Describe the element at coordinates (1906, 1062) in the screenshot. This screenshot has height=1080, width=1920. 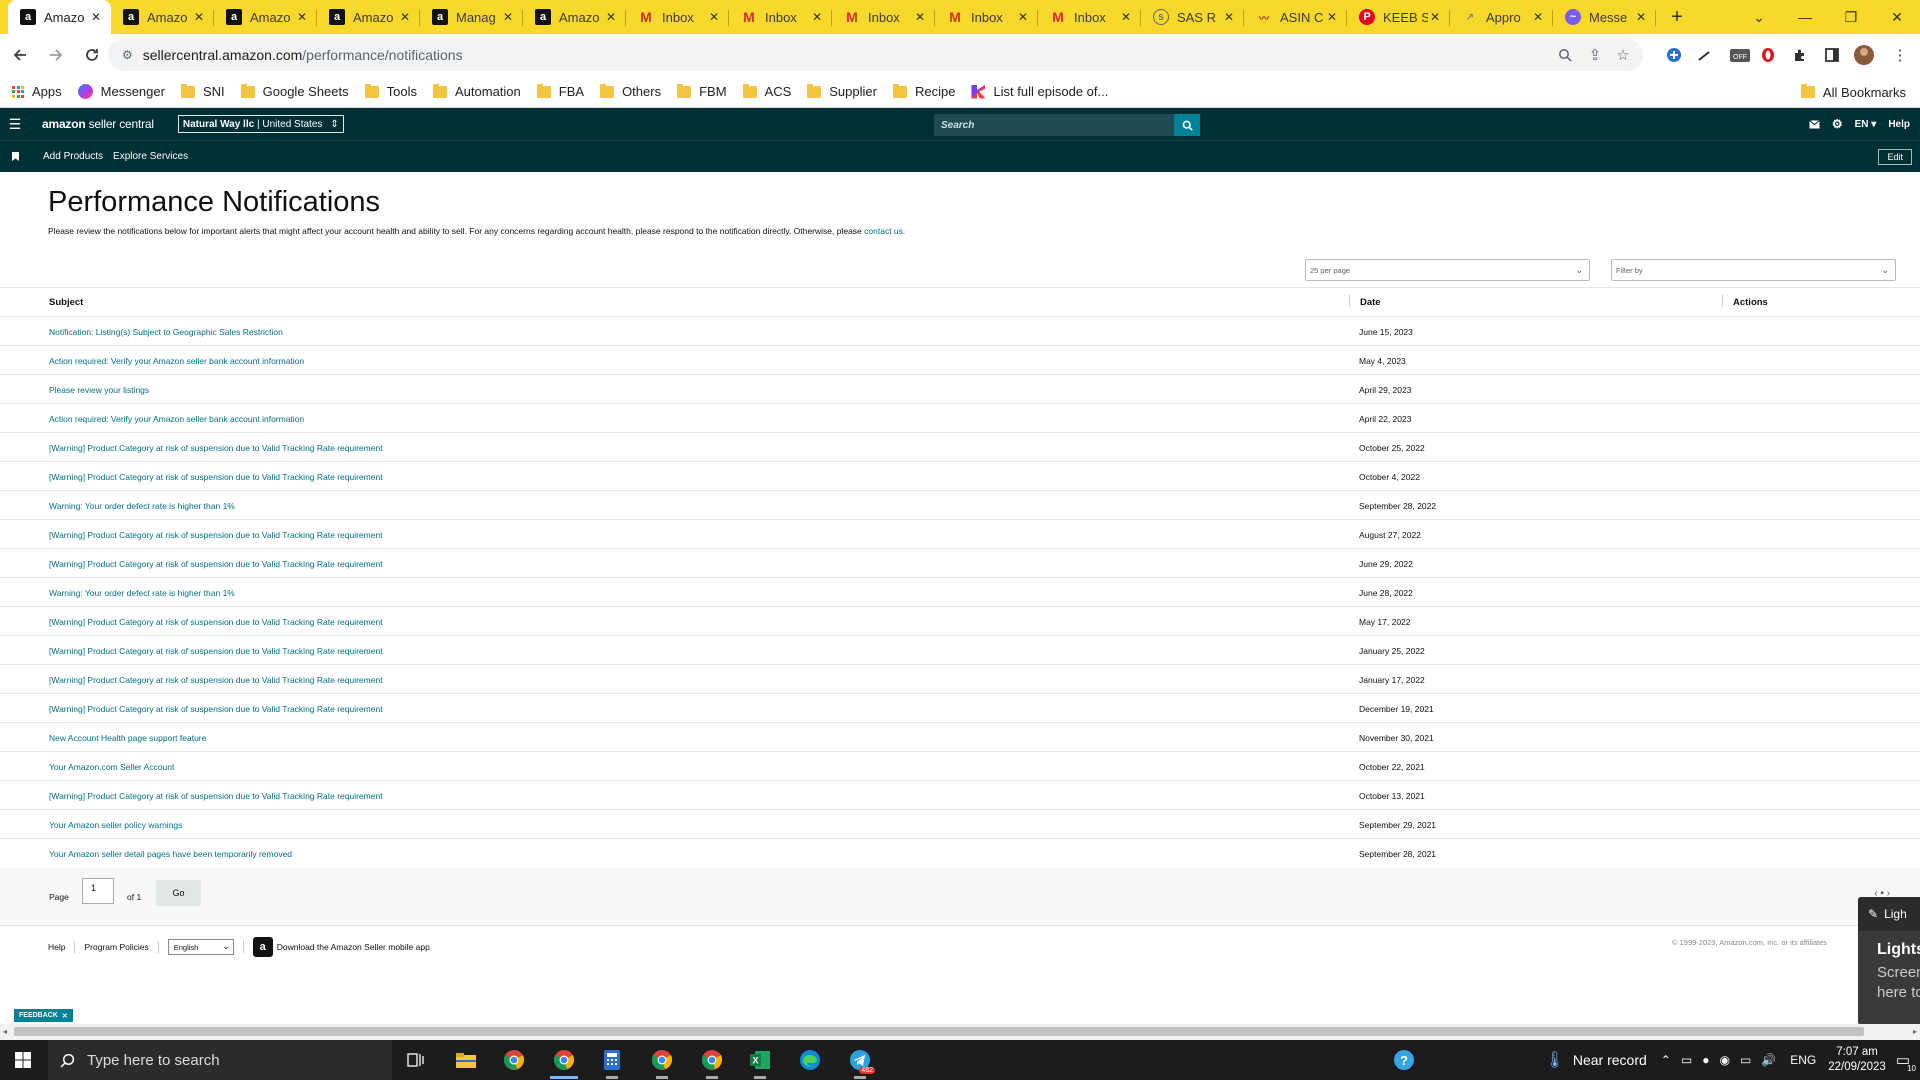
I see `notification-center-icon: ▭ 10` at that location.